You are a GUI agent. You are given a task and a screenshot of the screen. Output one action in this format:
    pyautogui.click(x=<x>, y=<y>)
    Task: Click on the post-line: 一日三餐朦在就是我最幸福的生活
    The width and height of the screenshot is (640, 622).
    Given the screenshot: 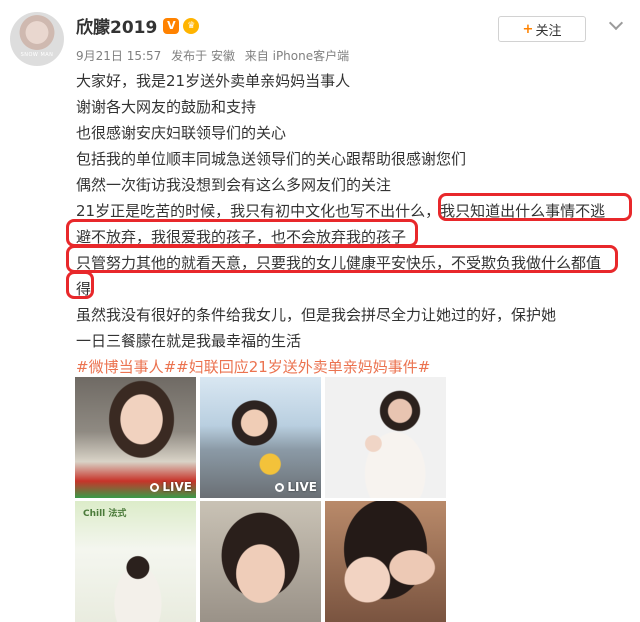 What is the action you would take?
    pyautogui.click(x=189, y=341)
    